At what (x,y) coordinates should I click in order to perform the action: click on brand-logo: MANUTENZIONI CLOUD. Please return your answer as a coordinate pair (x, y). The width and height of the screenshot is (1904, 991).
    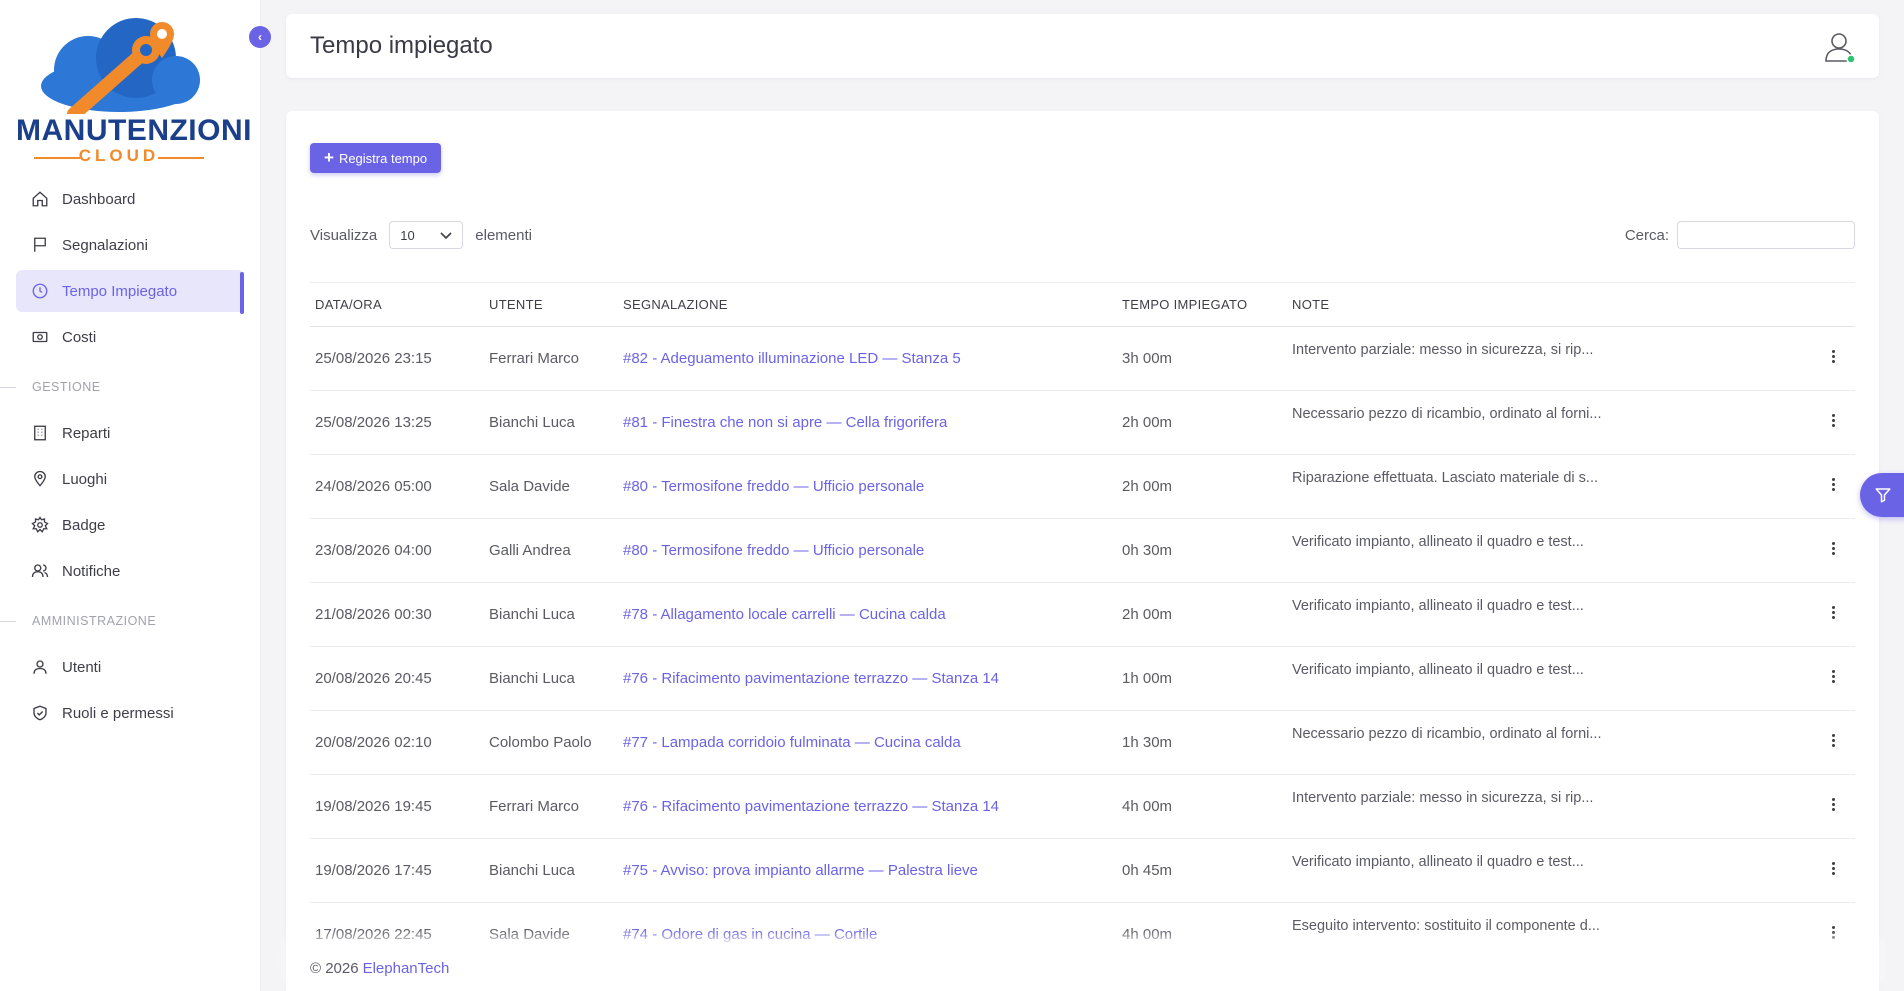
    Looking at the image, I should click on (134, 91).